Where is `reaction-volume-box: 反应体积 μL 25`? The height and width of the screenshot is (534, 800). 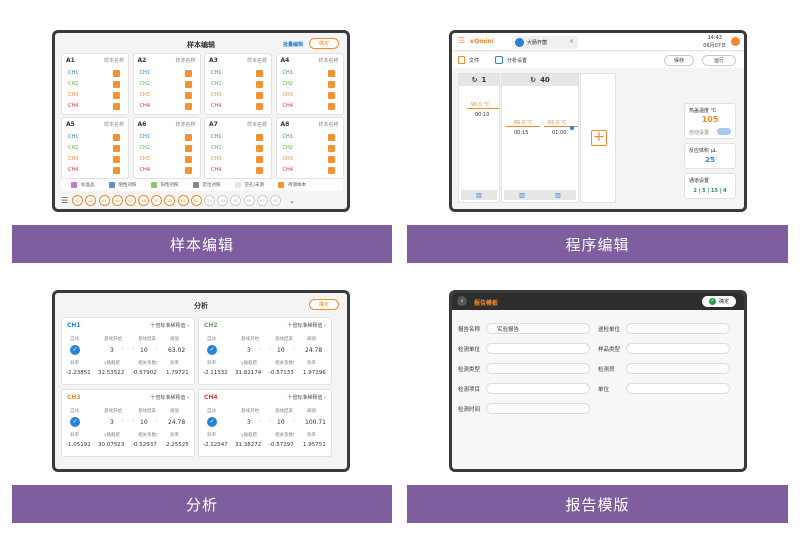
reaction-volume-box: 反应体积 μL 25 is located at coordinates (710, 156).